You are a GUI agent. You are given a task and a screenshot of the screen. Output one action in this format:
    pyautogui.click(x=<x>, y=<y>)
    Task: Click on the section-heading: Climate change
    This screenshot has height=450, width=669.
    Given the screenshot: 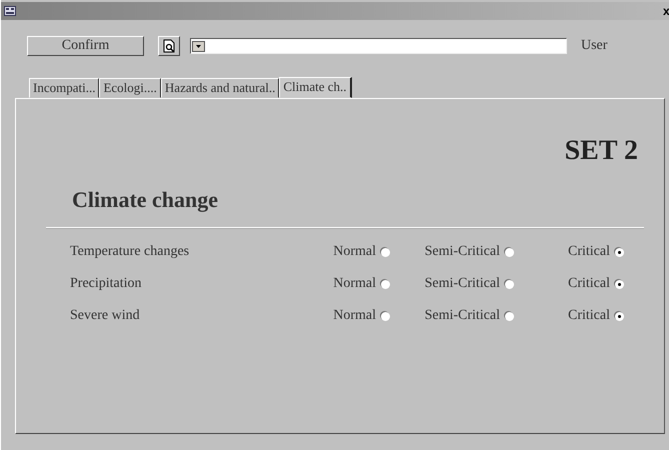 What is the action you would take?
    pyautogui.click(x=146, y=200)
    